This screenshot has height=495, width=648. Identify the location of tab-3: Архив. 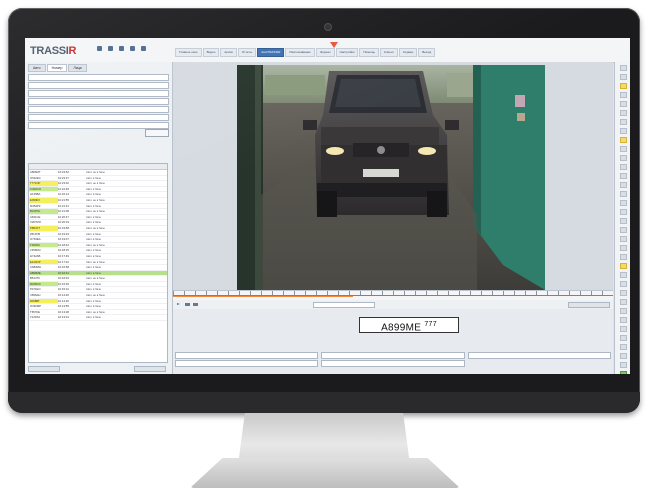
(228, 52).